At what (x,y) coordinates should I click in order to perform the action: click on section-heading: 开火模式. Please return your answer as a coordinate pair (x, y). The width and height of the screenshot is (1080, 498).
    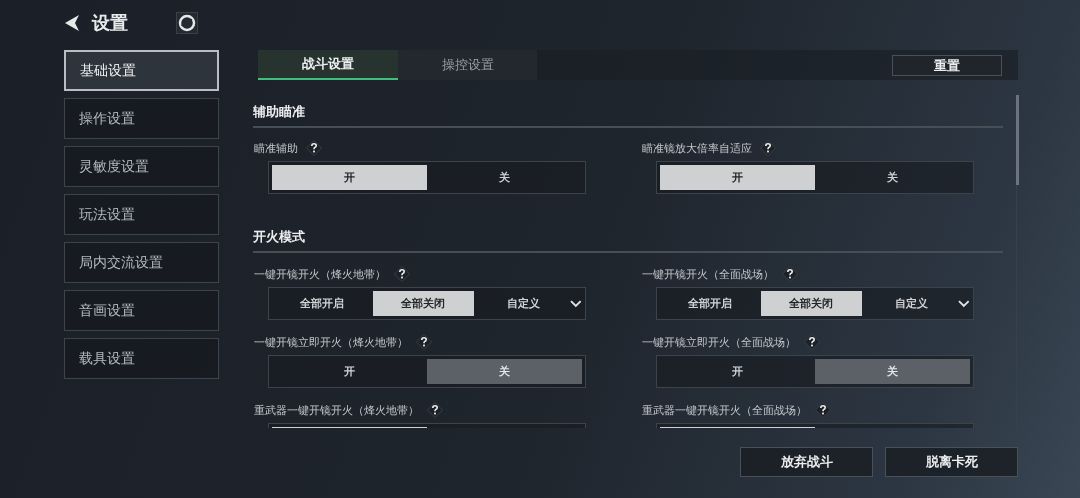
    Looking at the image, I should click on (279, 236).